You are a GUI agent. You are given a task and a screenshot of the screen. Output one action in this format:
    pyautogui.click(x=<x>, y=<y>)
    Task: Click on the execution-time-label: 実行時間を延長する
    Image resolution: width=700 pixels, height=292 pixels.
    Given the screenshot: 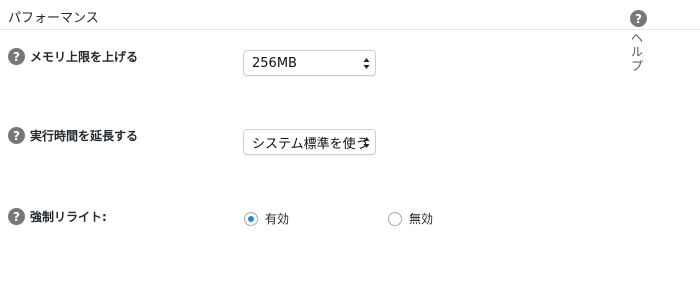 What is the action you would take?
    pyautogui.click(x=84, y=136)
    